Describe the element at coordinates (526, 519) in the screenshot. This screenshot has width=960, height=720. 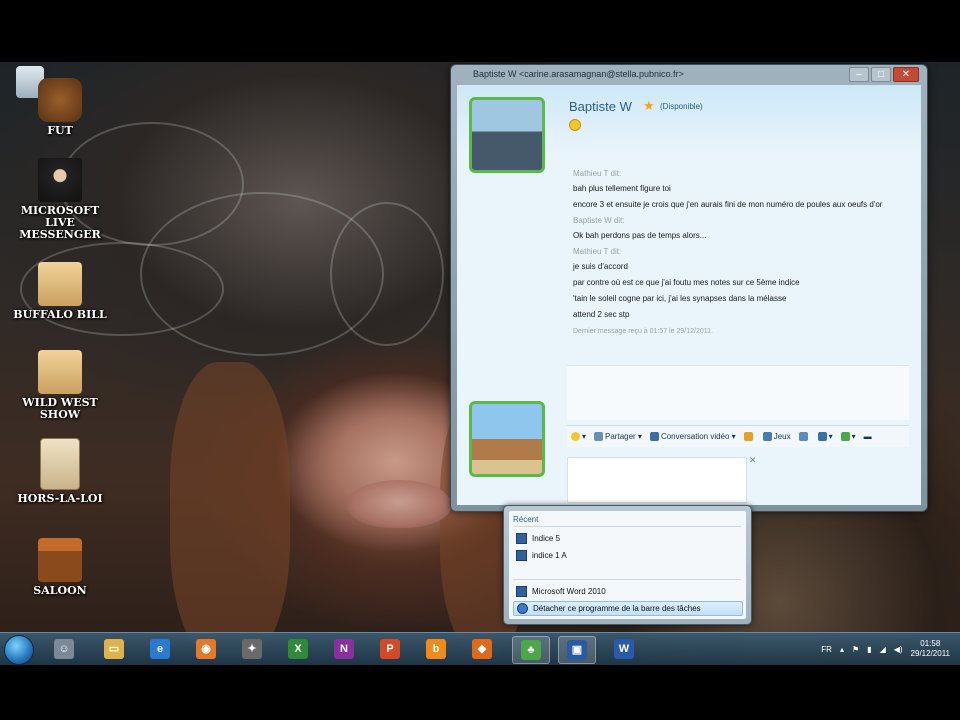
I see `jump-list-header: Récent` at that location.